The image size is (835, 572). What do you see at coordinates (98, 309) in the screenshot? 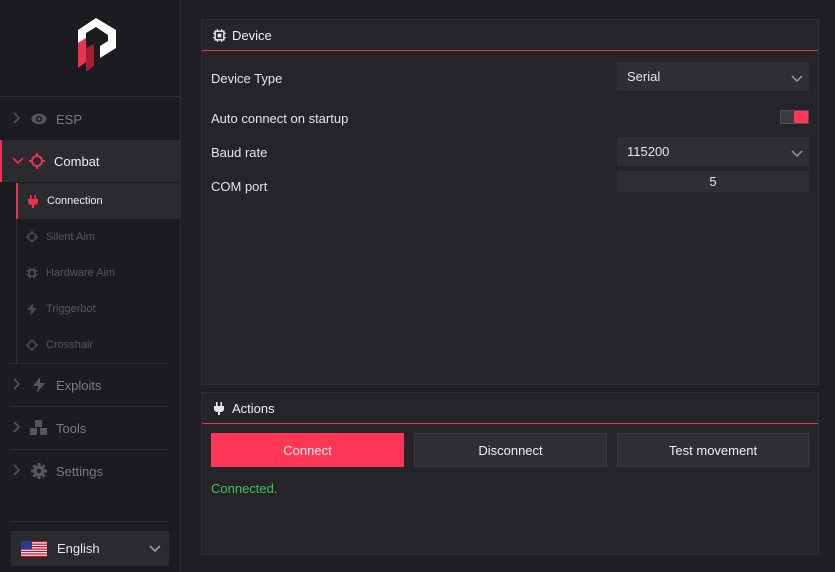
I see `sidebar-subitem-triggerbot: Triggerbot` at bounding box center [98, 309].